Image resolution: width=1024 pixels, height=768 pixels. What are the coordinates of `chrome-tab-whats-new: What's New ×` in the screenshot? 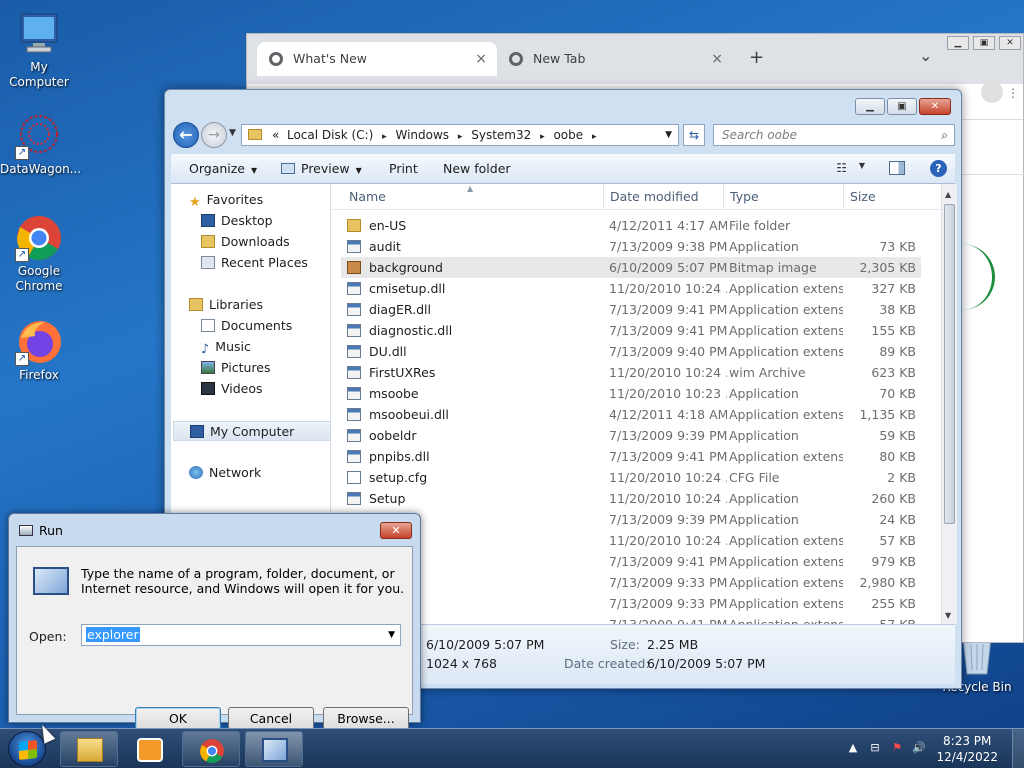 It's located at (377, 59).